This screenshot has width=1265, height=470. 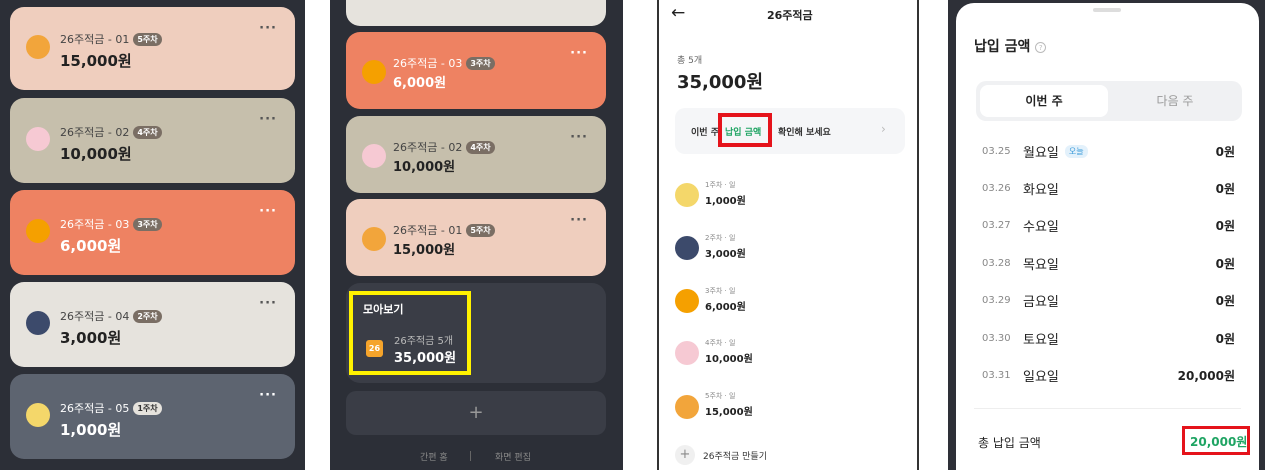 What do you see at coordinates (720, 82) in the screenshot?
I see `total-amount: 35,000원` at bounding box center [720, 82].